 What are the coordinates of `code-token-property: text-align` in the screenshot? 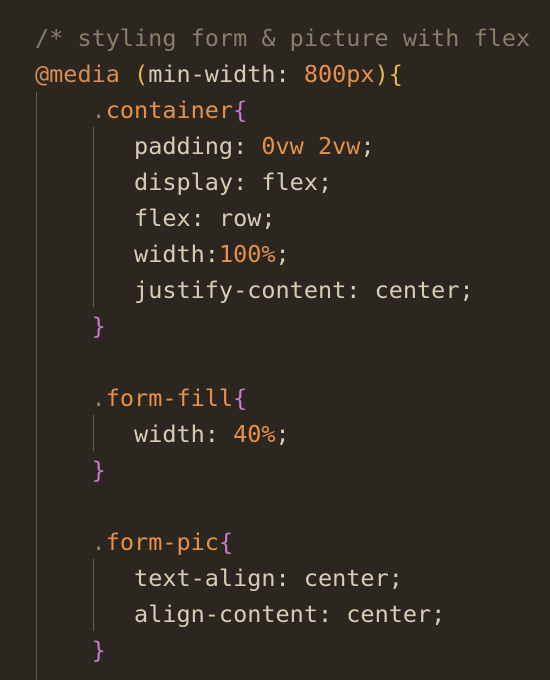 It's located at (205, 578).